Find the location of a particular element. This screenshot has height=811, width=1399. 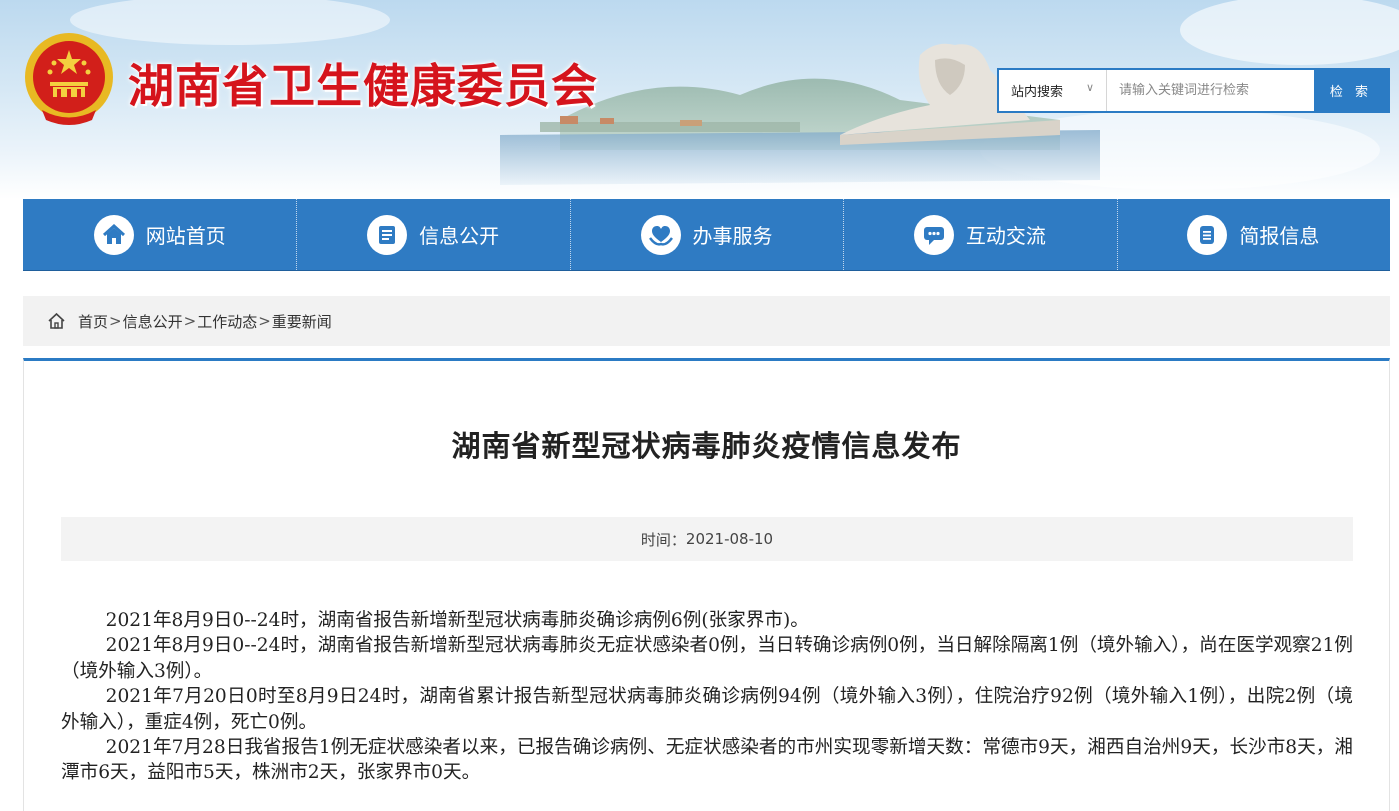

breadcrumb-important-news: 重要新闻 is located at coordinates (302, 321).